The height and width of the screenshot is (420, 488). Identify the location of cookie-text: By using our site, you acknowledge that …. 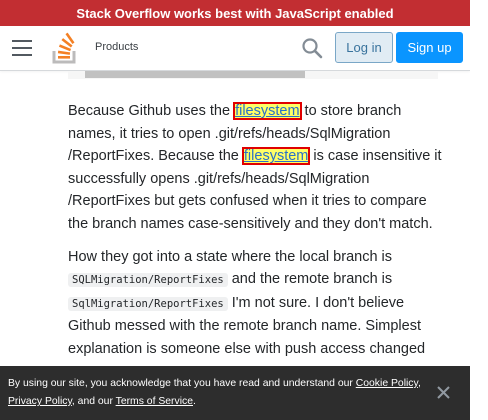
(182, 383).